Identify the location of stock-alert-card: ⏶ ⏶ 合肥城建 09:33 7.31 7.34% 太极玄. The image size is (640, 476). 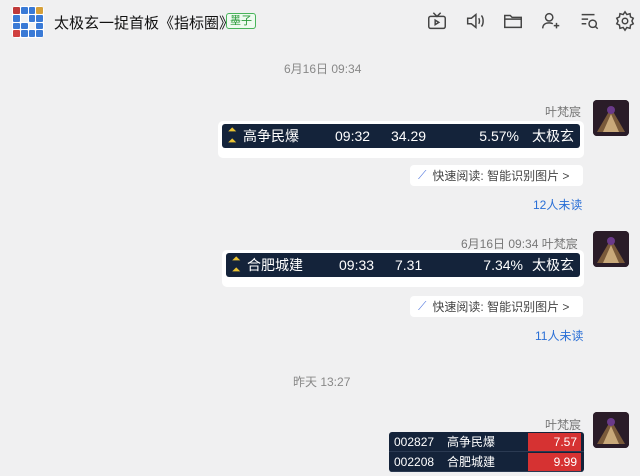
(403, 268).